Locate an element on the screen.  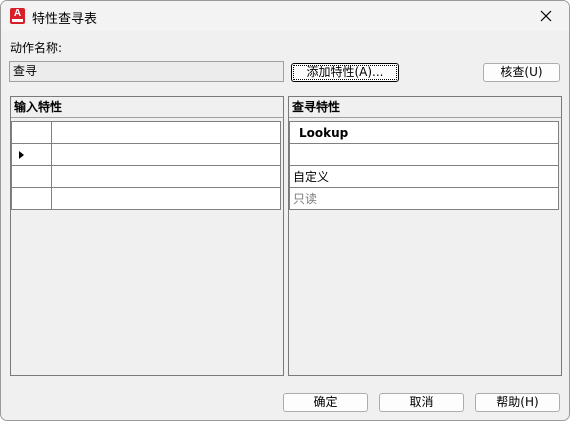
table-row: 只读 is located at coordinates (424, 198).